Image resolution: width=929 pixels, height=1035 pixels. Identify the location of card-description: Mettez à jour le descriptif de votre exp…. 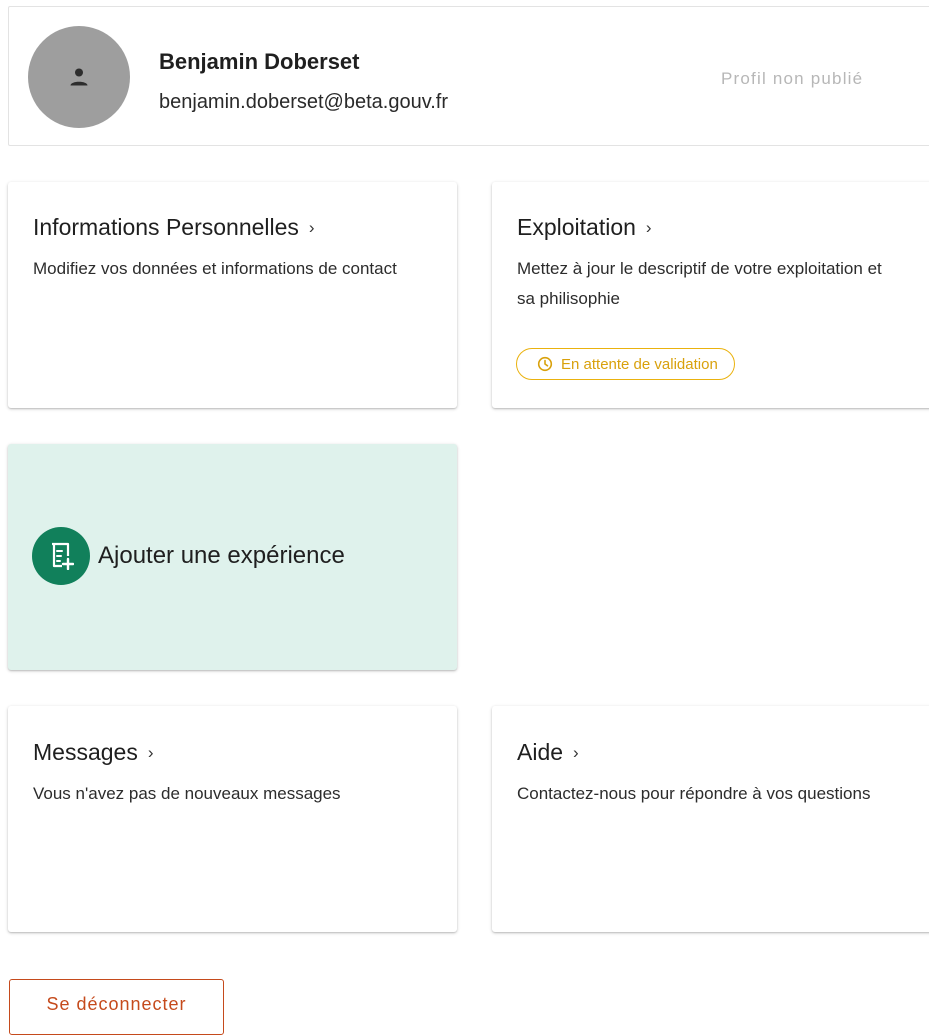
(699, 283).